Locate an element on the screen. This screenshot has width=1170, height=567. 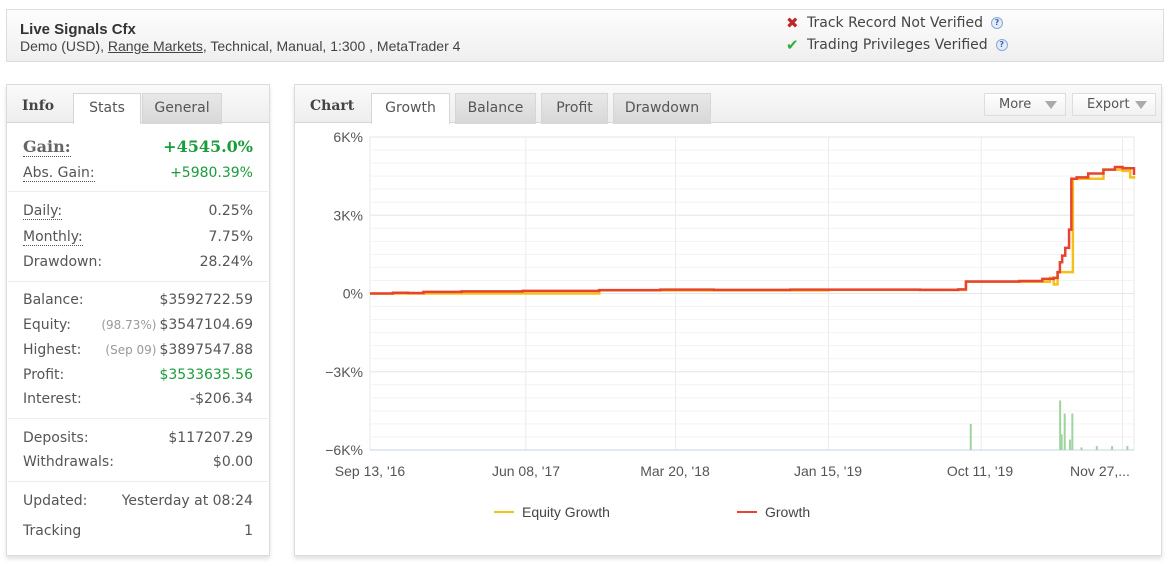
legend-equity-label: Equity Growth is located at coordinates (566, 512).